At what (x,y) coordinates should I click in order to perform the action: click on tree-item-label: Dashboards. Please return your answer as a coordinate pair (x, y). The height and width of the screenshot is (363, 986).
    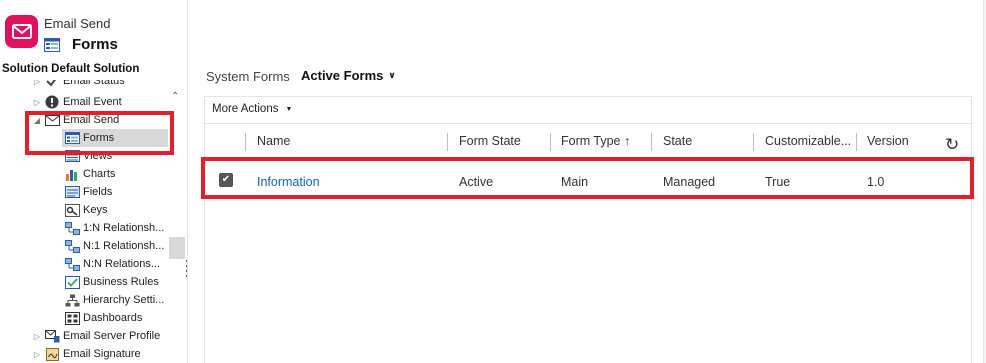
    Looking at the image, I should click on (113, 318).